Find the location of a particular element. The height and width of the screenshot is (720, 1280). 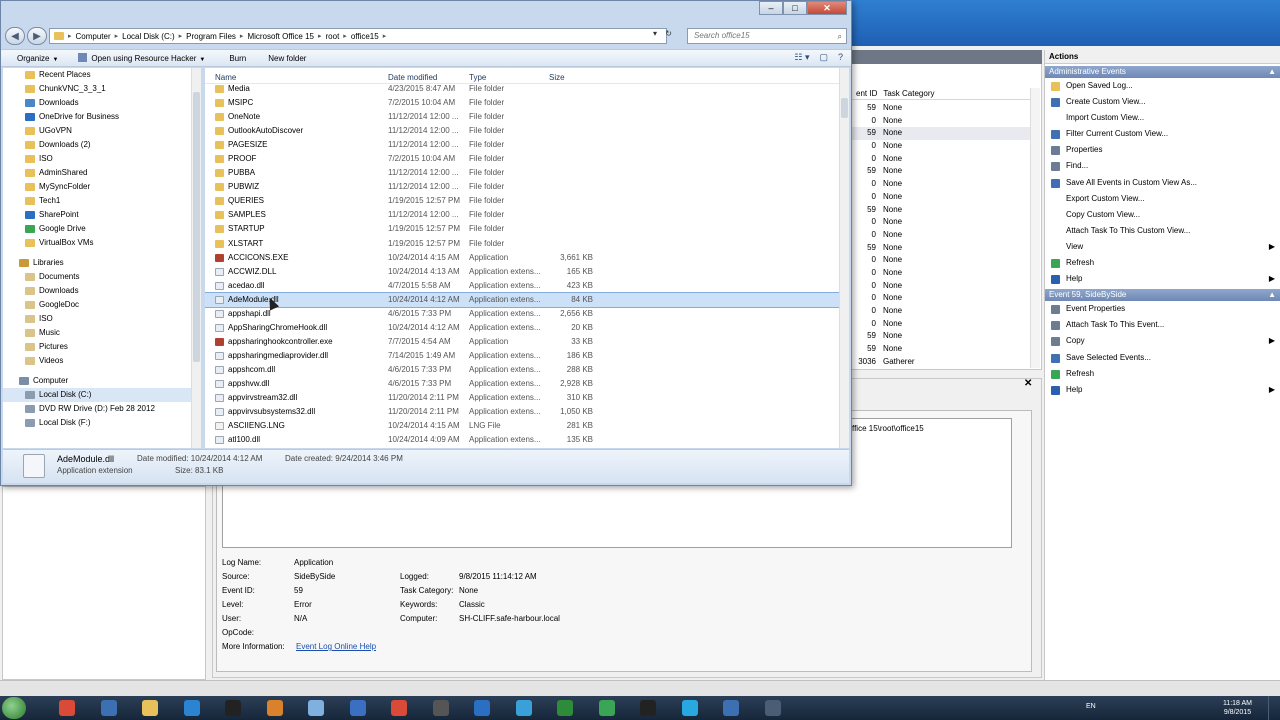

action-item: Event Properties is located at coordinates (1162, 309).